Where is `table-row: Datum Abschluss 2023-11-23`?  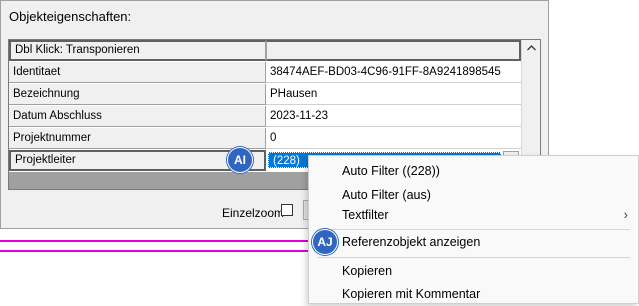
table-row: Datum Abschluss 2023-11-23 is located at coordinates (265, 117).